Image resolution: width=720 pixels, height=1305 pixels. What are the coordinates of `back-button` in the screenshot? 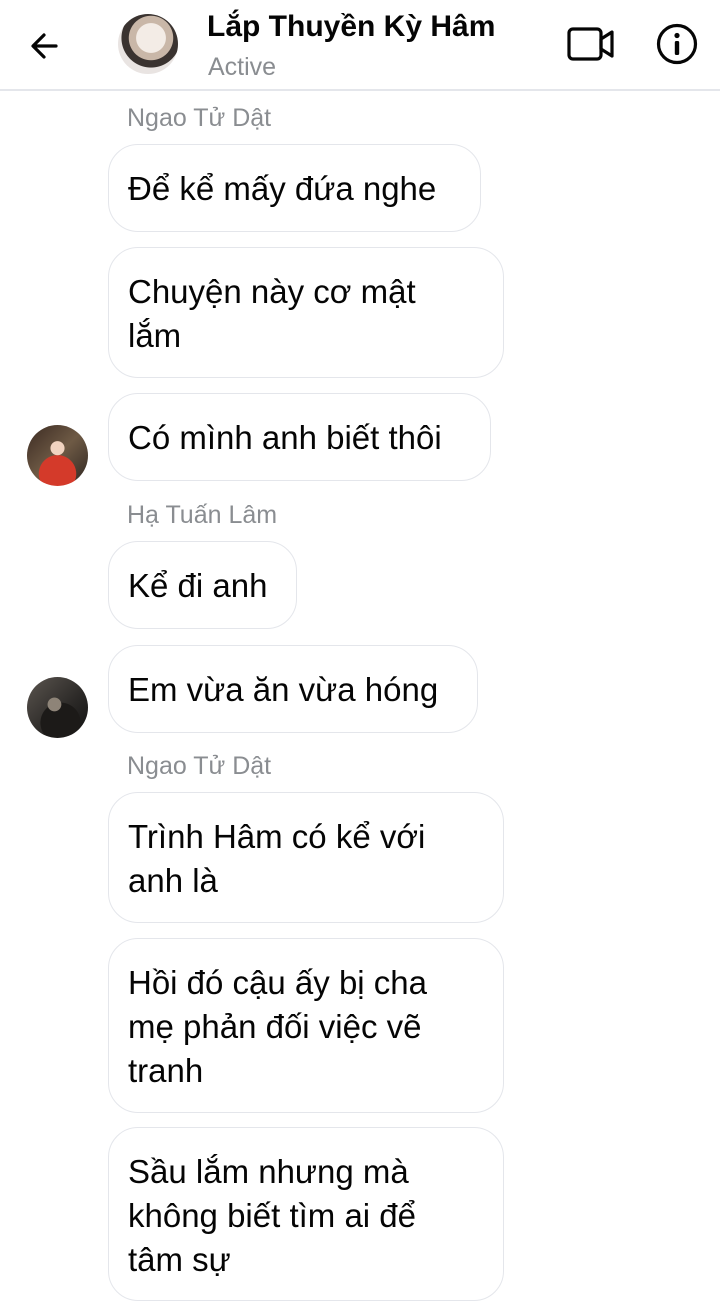 It's located at (46, 46).